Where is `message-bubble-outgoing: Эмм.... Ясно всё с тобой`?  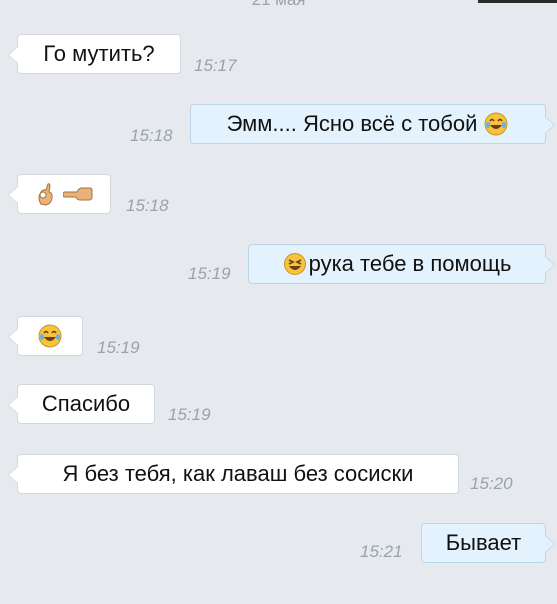 message-bubble-outgoing: Эмм.... Ясно всё с тобой is located at coordinates (372, 124).